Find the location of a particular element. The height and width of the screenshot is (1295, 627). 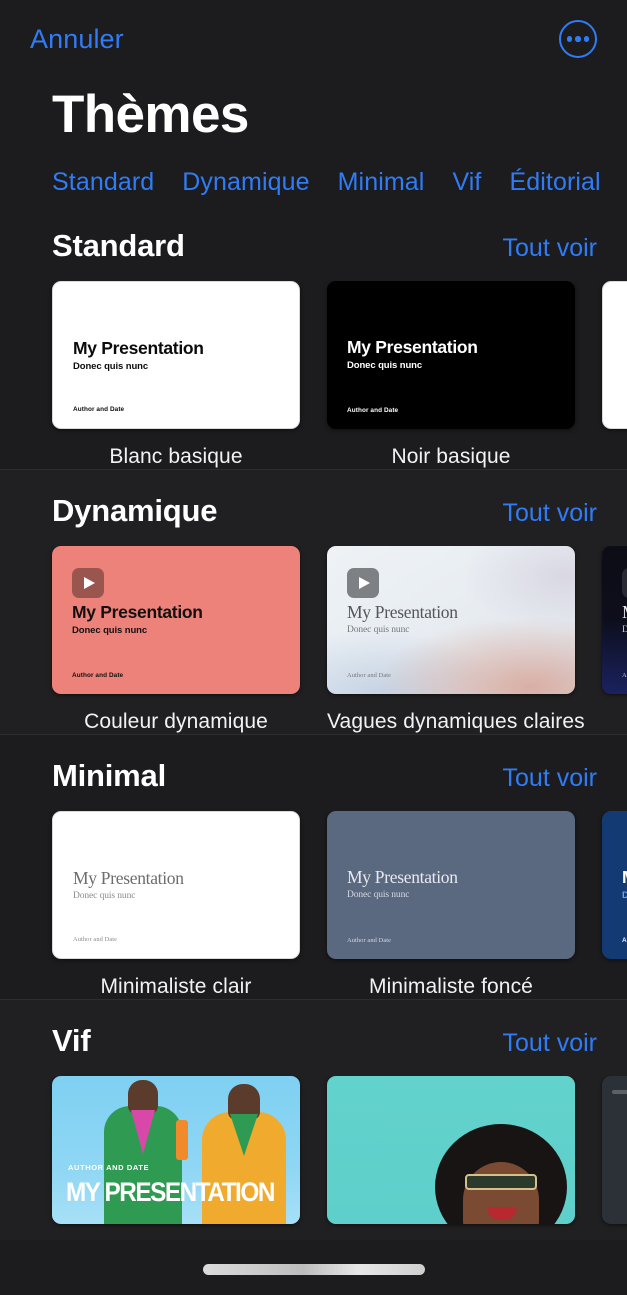

see-all-link-minimal: Tout voir is located at coordinates (550, 778).